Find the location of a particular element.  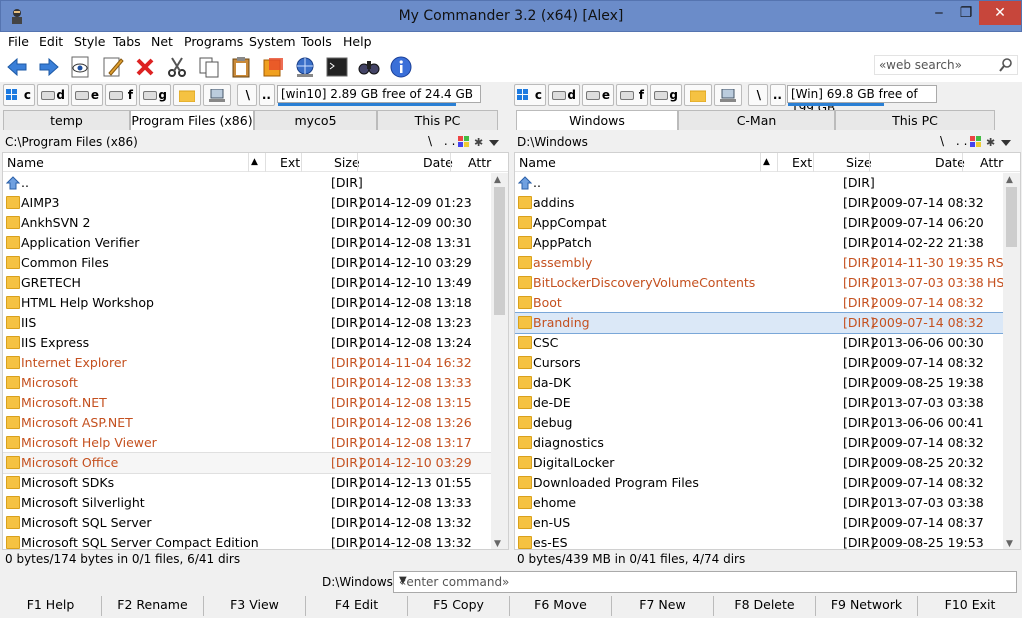

file-row: de-DE [DIR] 2013-07-03 03:38 is located at coordinates (767, 403).